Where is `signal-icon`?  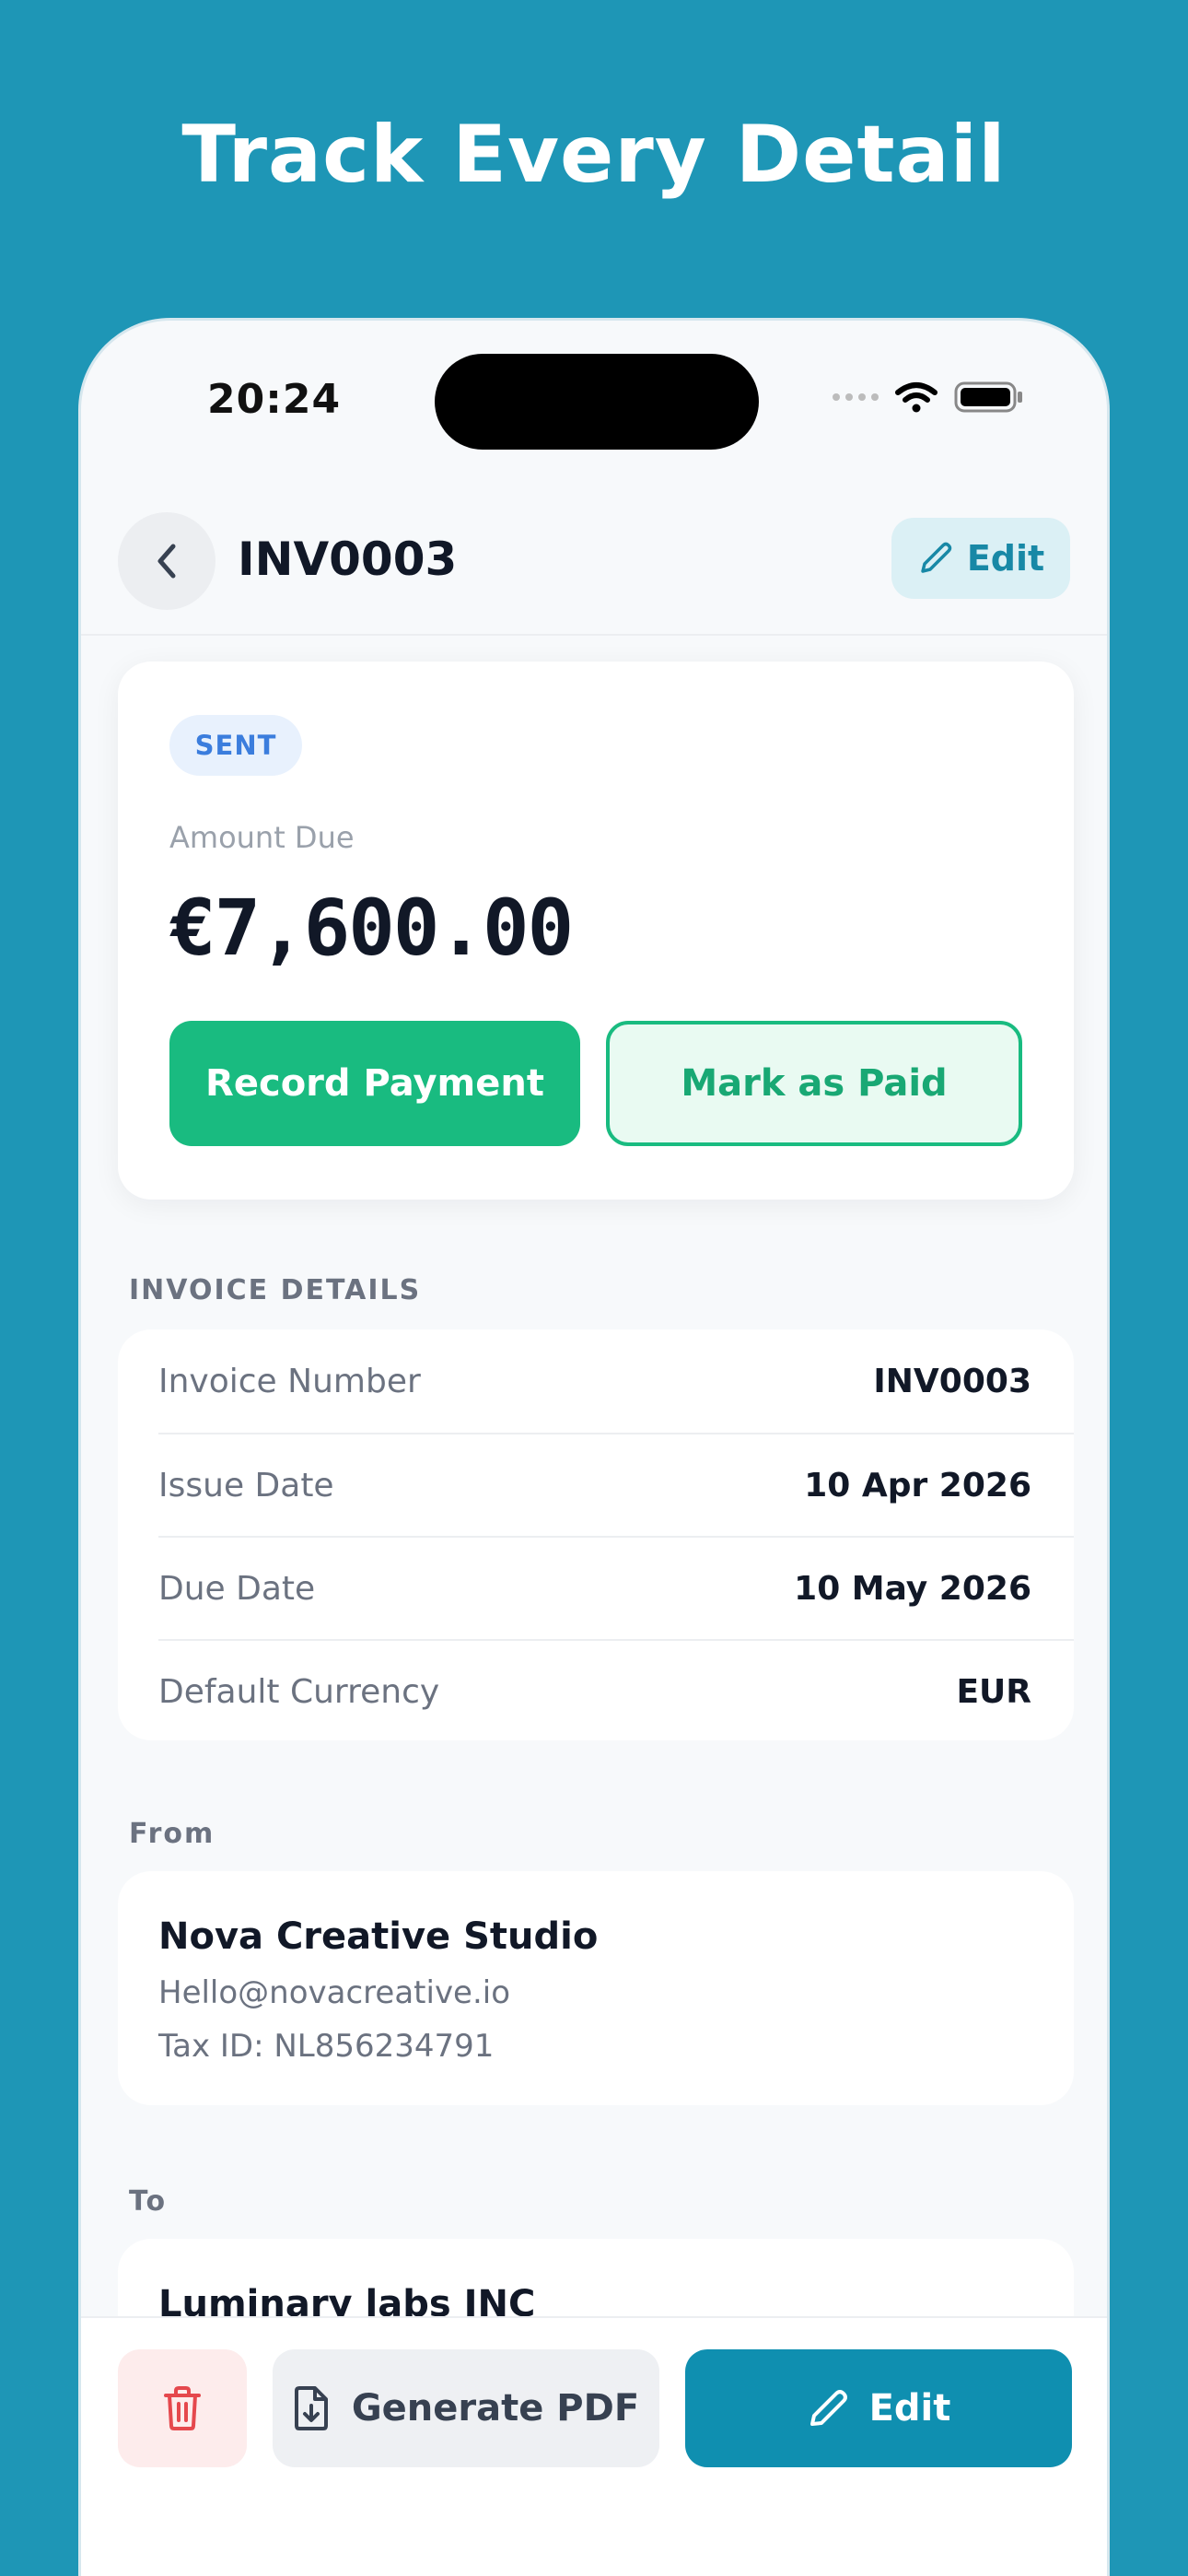 signal-icon is located at coordinates (856, 397).